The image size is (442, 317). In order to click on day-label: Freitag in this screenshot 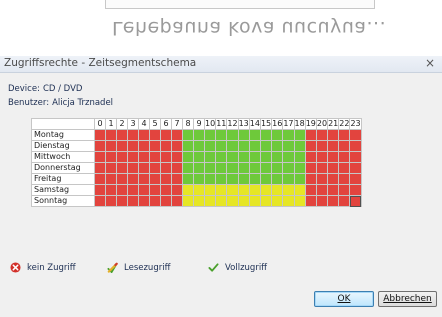, I will do `click(63, 179)`.